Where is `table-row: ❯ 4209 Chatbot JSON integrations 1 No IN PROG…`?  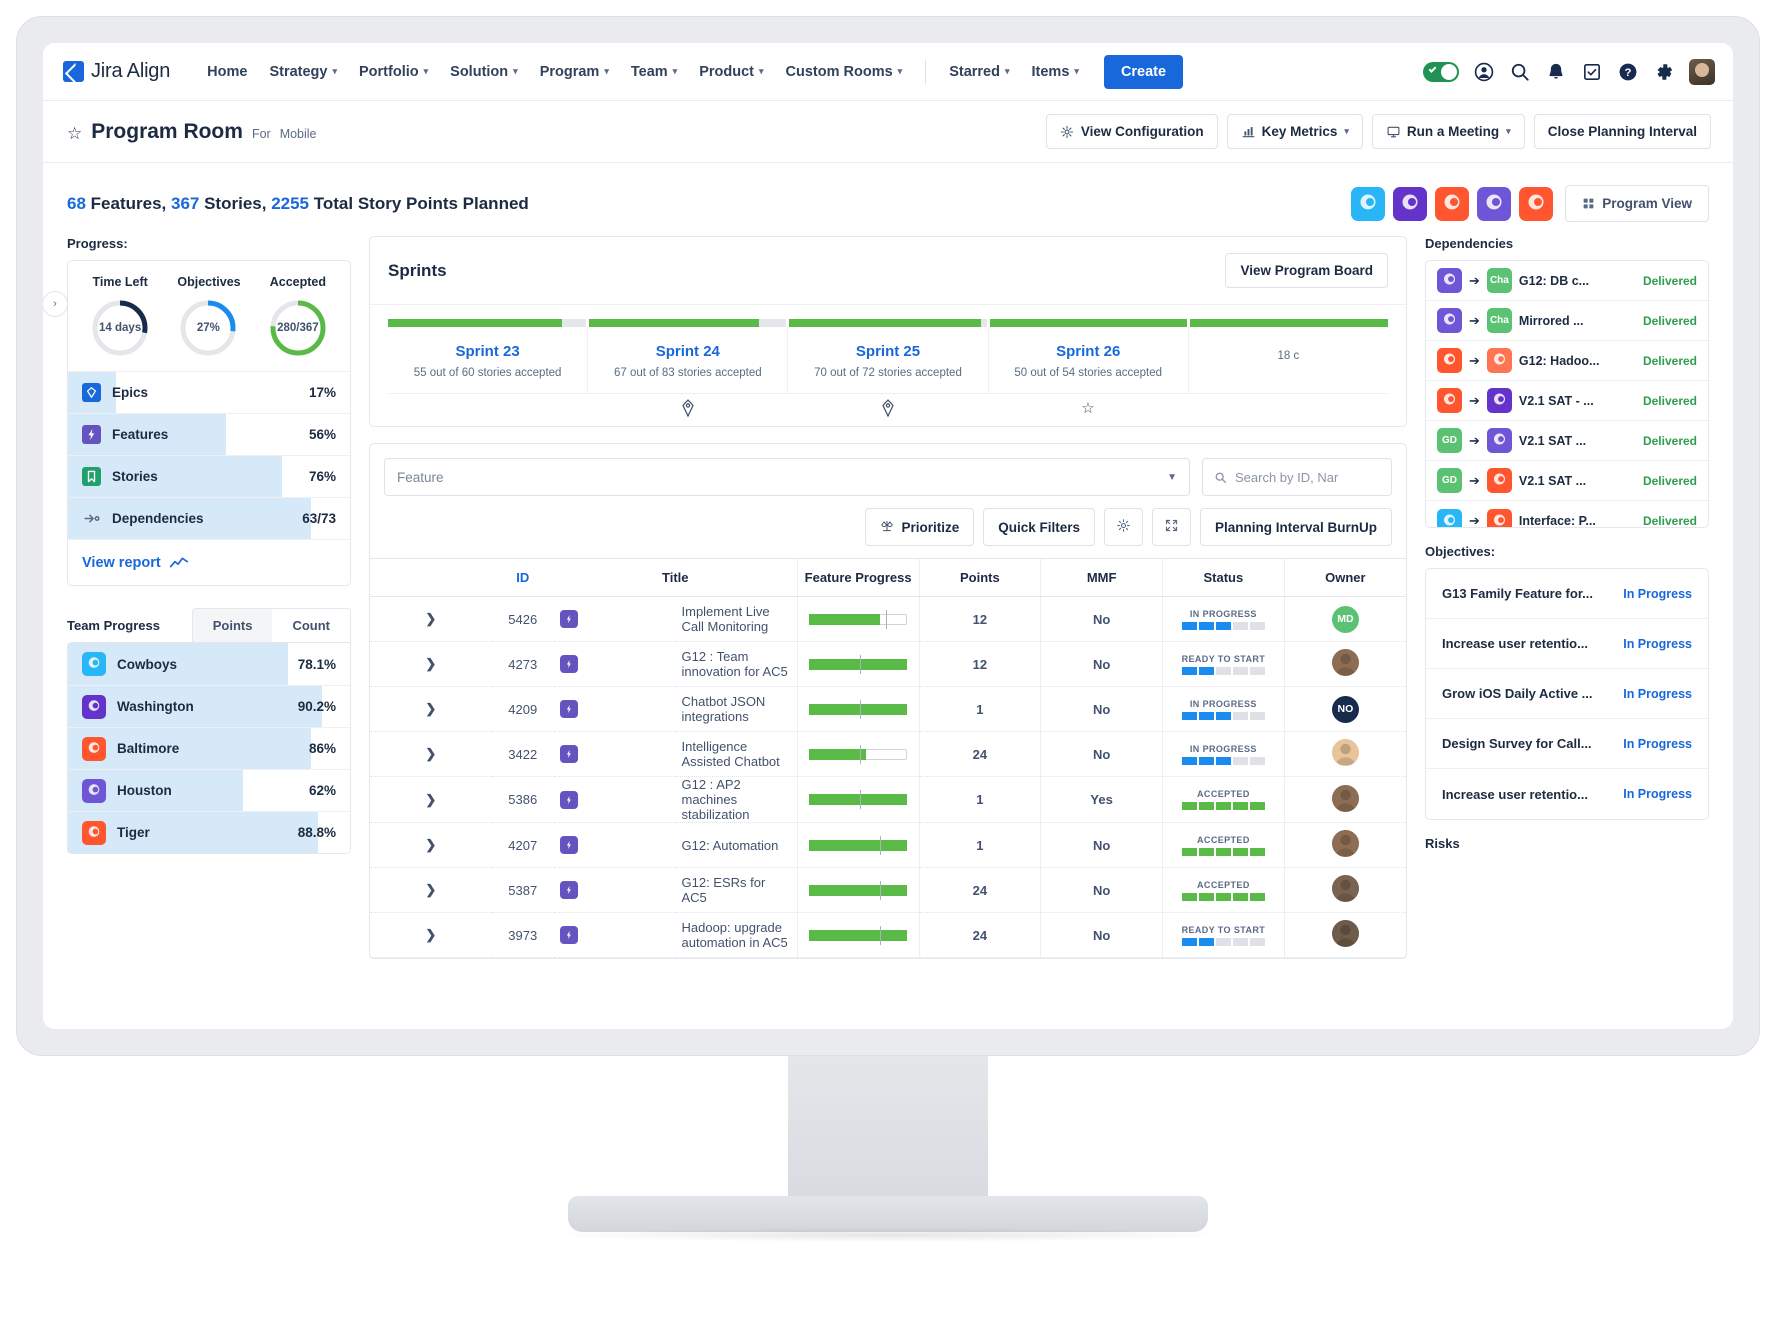 table-row: ❯ 4209 Chatbot JSON integrations 1 No IN PROG… is located at coordinates (888, 709).